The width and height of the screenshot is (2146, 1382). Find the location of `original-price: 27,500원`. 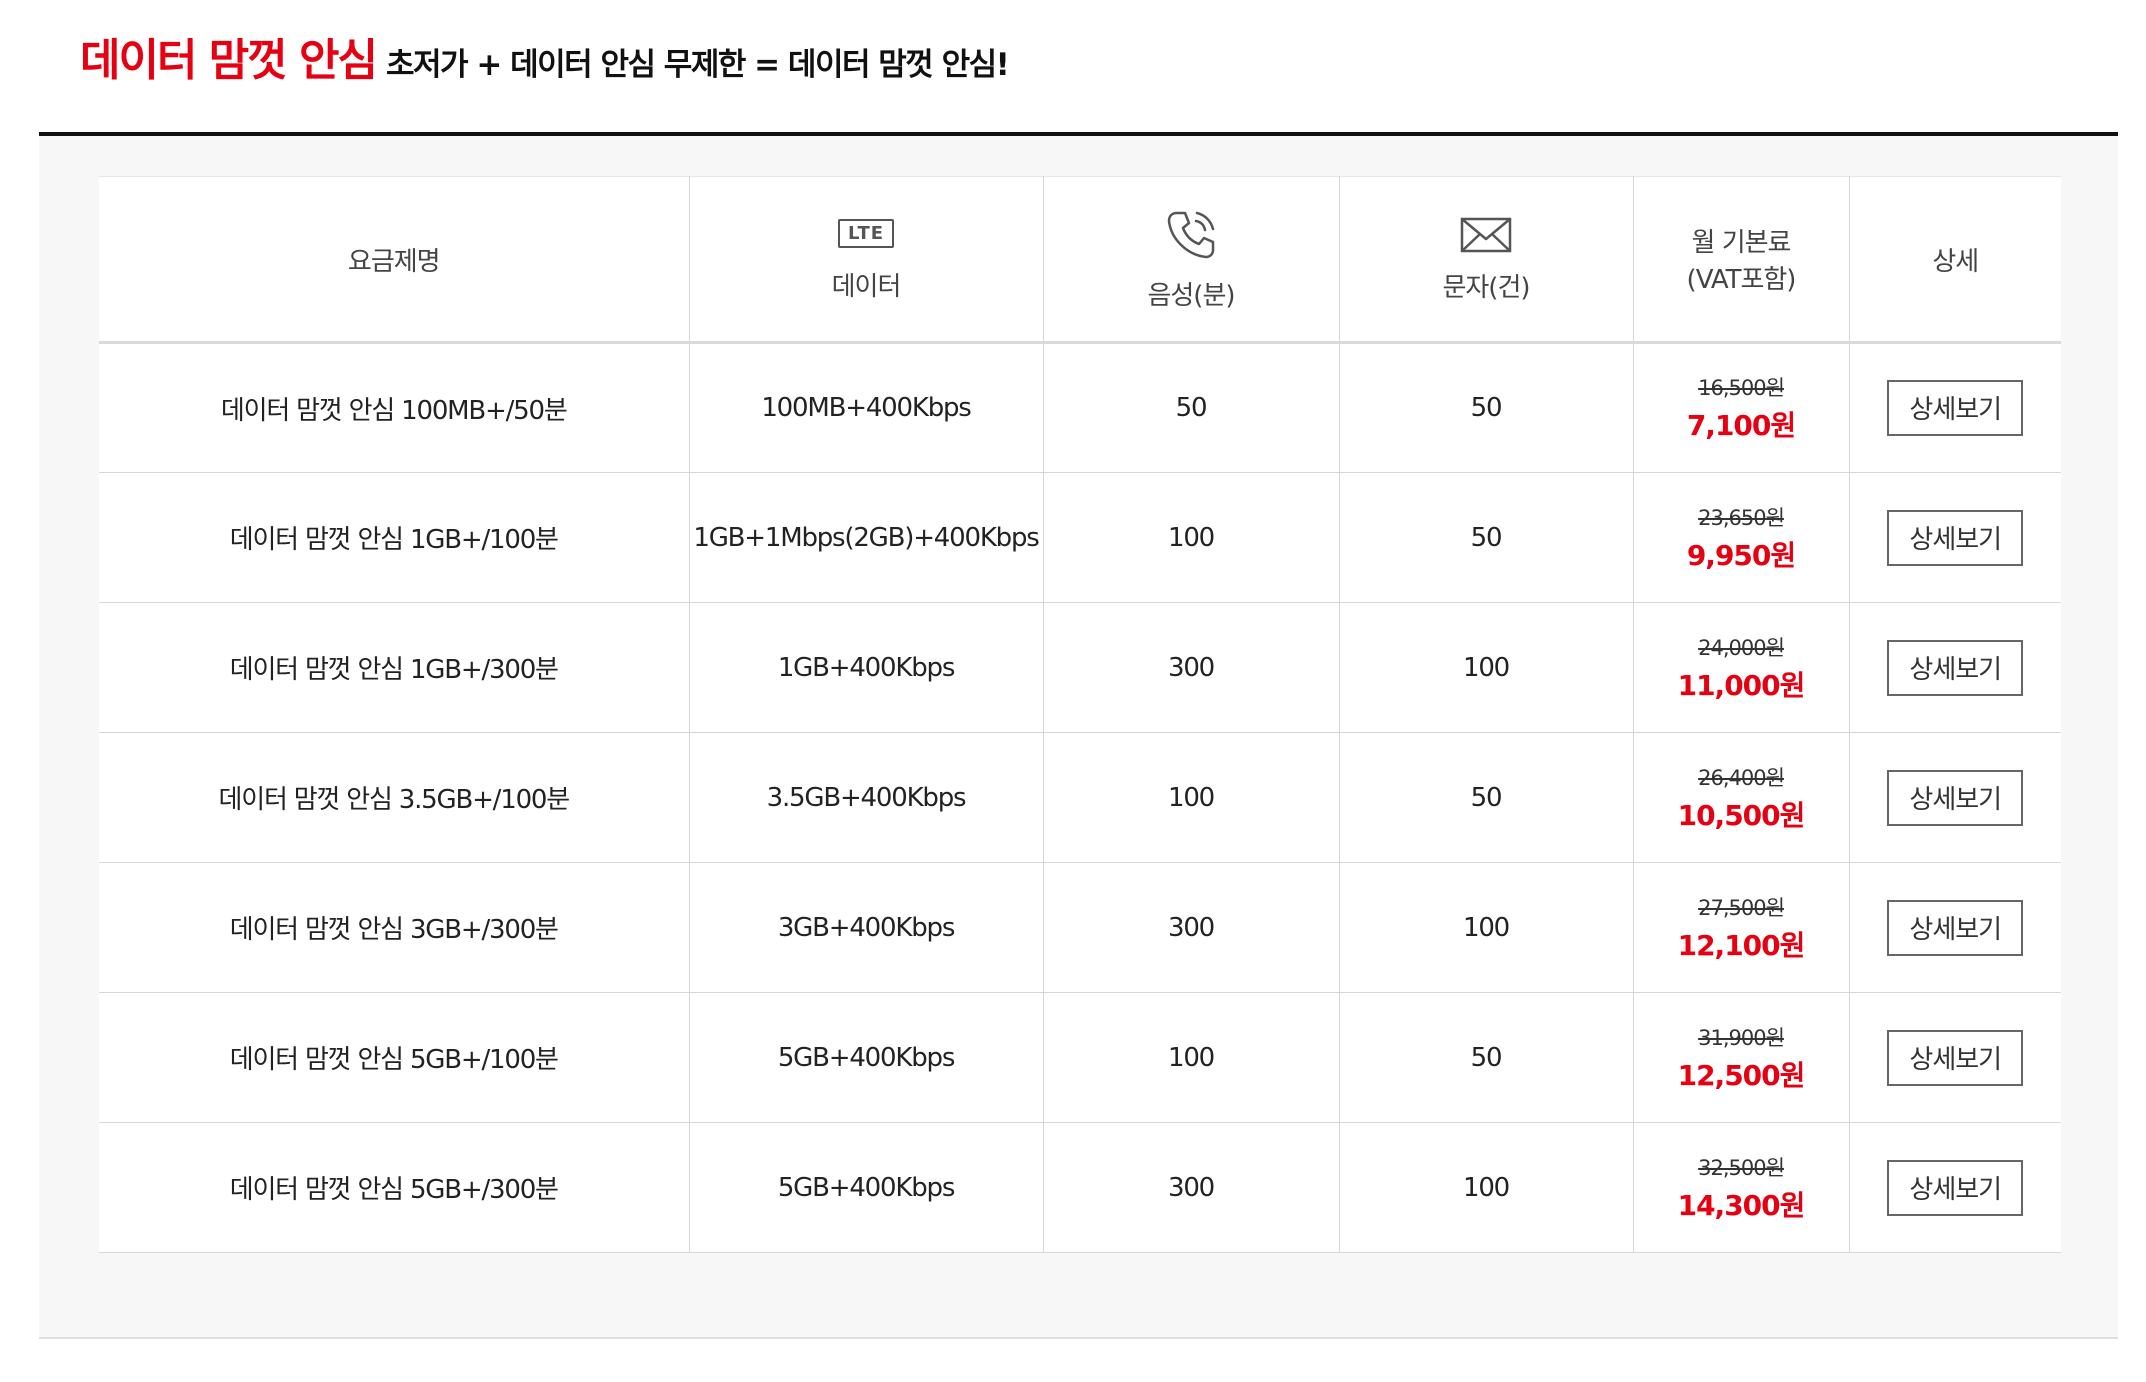

original-price: 27,500원 is located at coordinates (1741, 907).